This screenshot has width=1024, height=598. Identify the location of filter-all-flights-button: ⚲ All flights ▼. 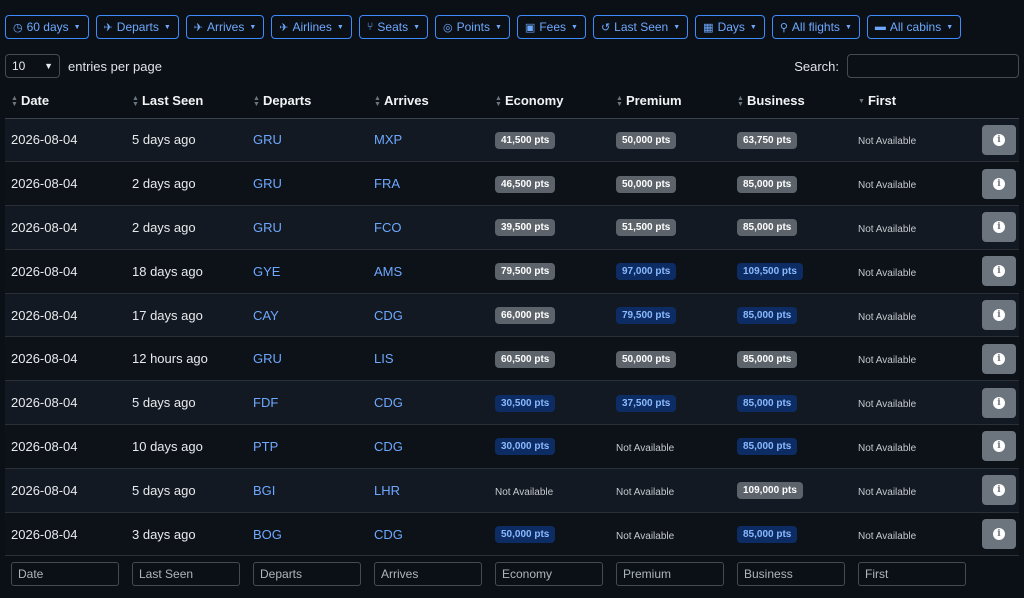
(815, 27).